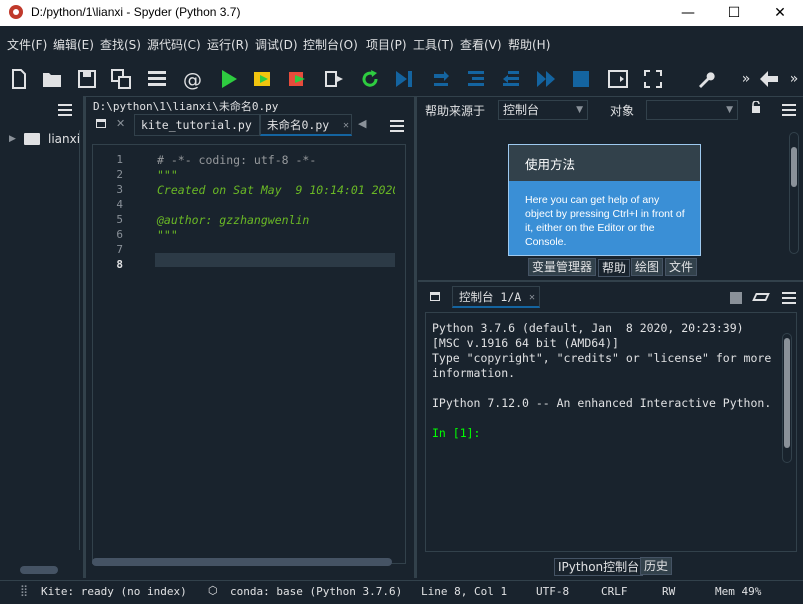  Describe the element at coordinates (242, 562) in the screenshot. I see `editor-horizontal-scrollbar` at that location.